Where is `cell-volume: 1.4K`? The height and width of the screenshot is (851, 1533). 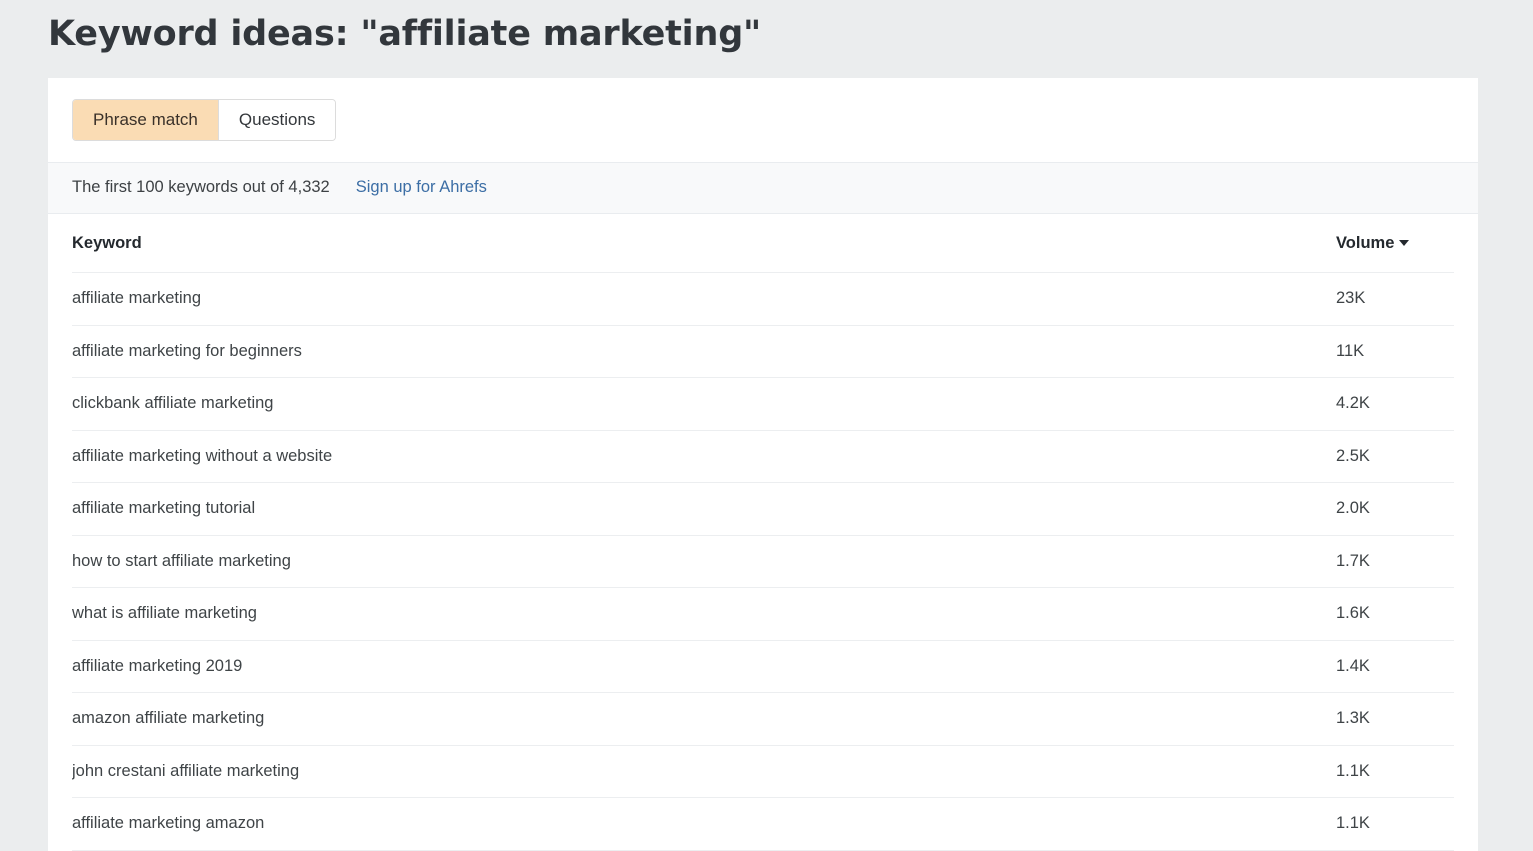
cell-volume: 1.4K is located at coordinates (1353, 665).